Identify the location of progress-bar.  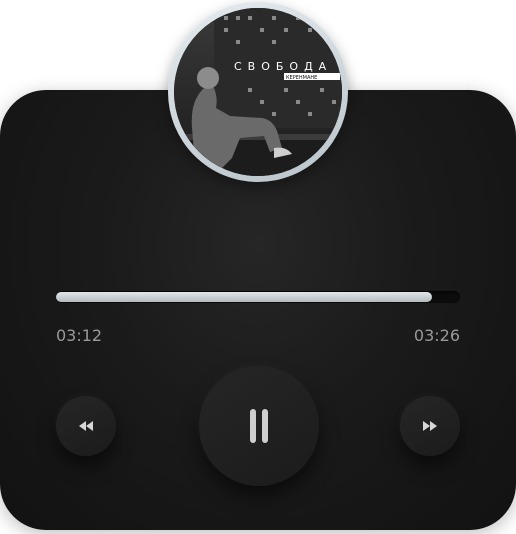
(258, 297).